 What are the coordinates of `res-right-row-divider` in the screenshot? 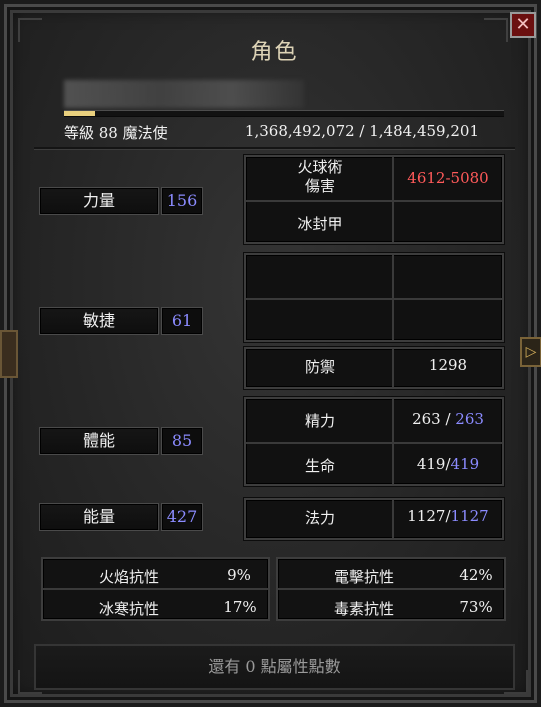 It's located at (391, 589).